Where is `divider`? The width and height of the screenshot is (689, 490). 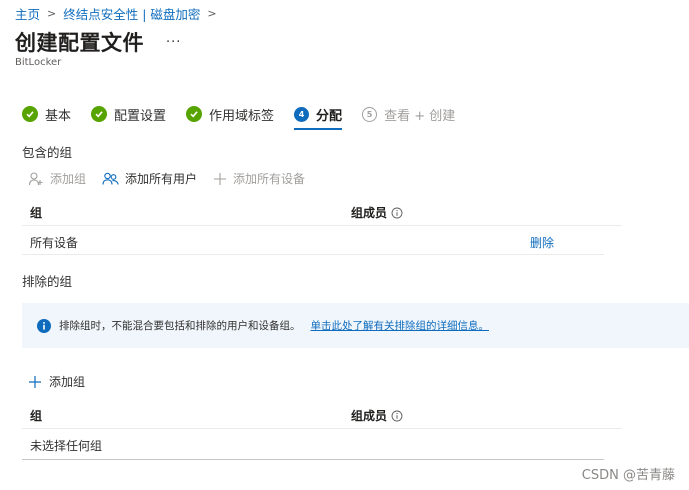
divider is located at coordinates (313, 459).